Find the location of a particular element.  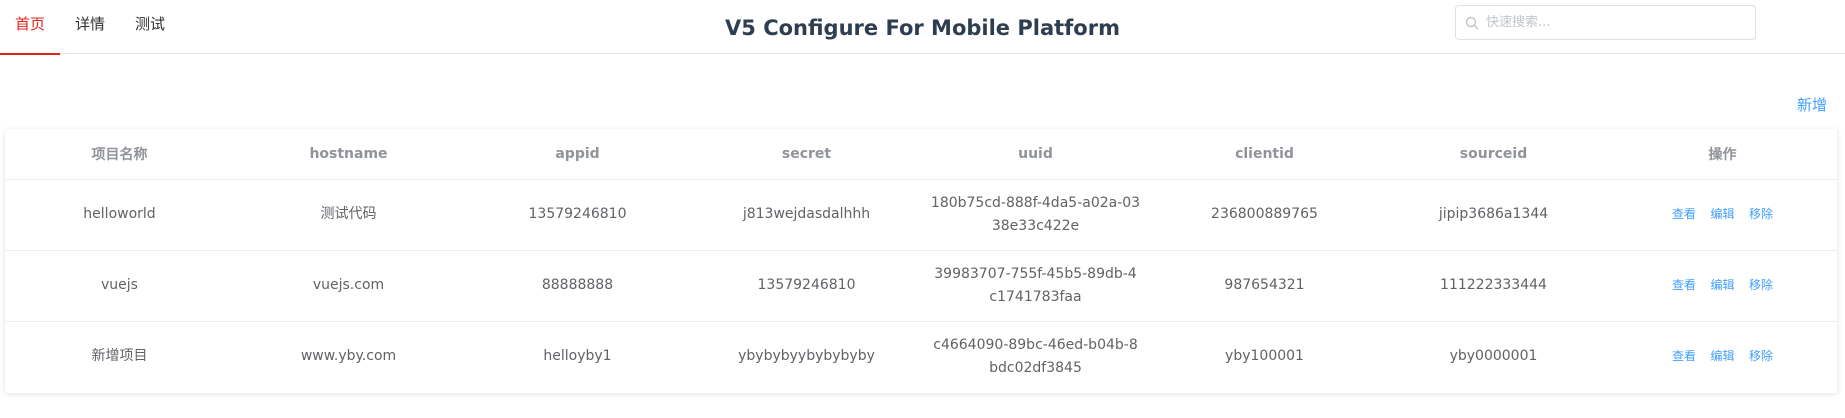

cell-secret: ybybybyybybybyby is located at coordinates (806, 356).